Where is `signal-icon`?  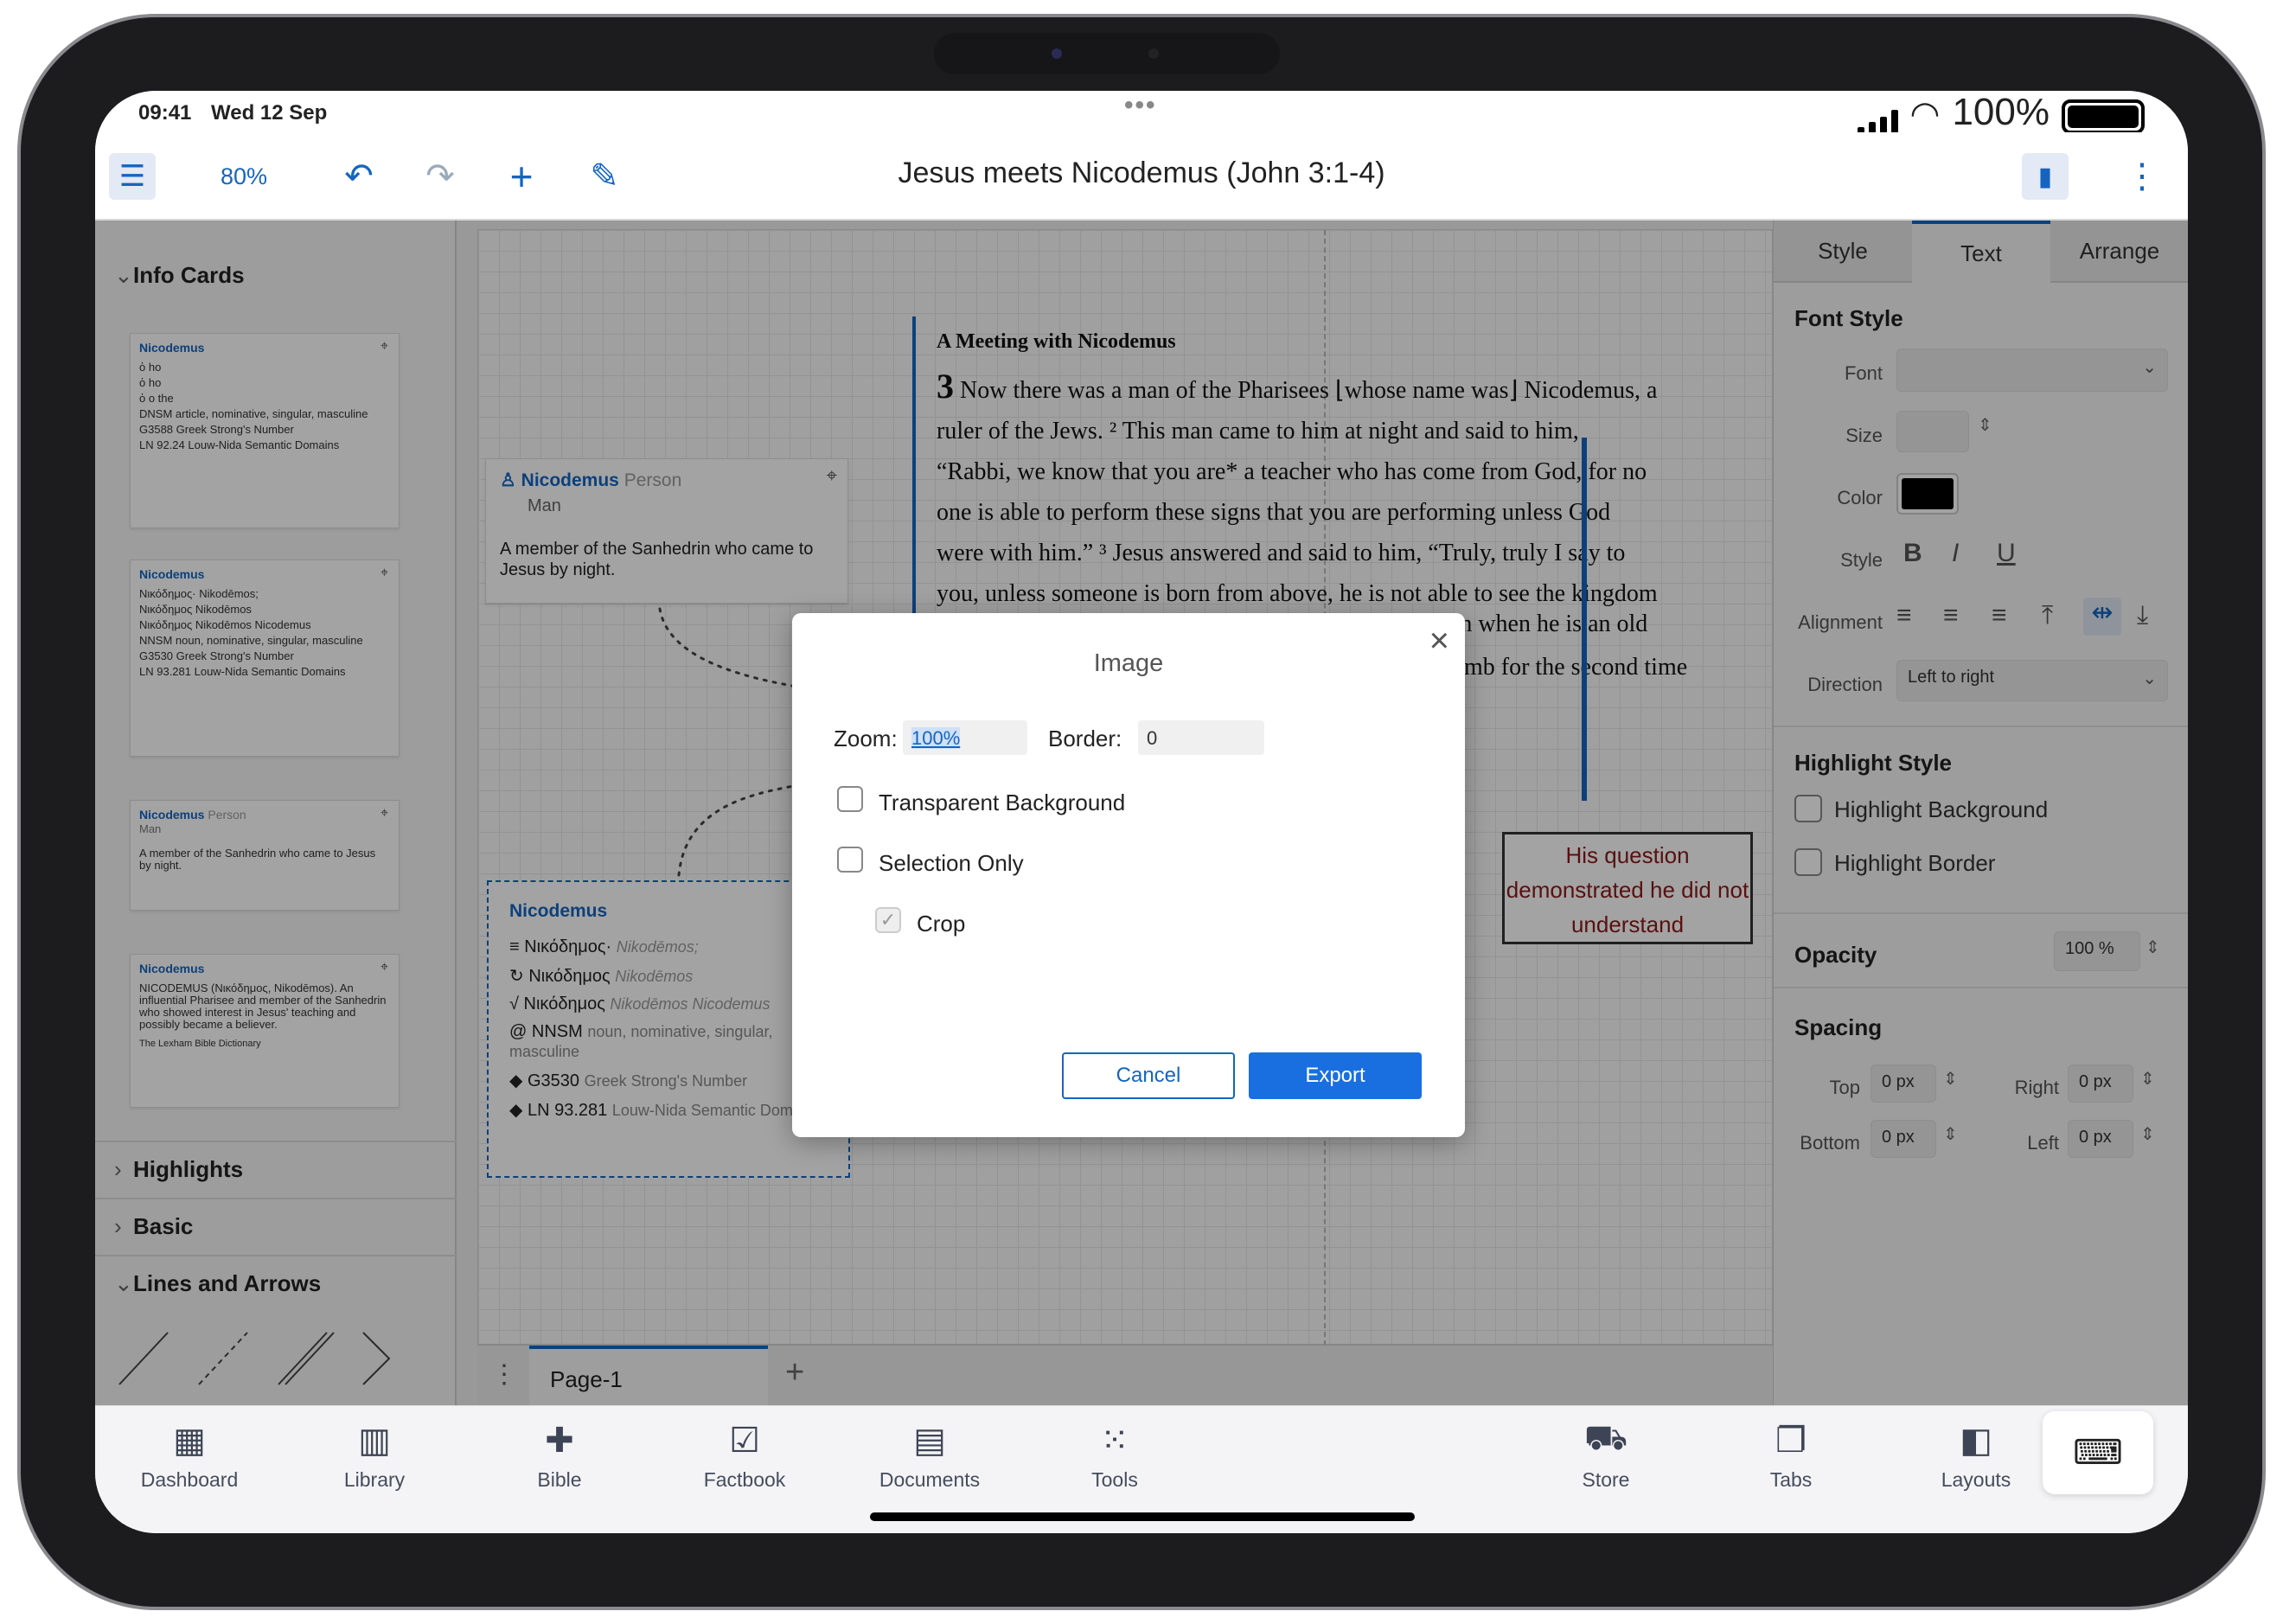 signal-icon is located at coordinates (1877, 121).